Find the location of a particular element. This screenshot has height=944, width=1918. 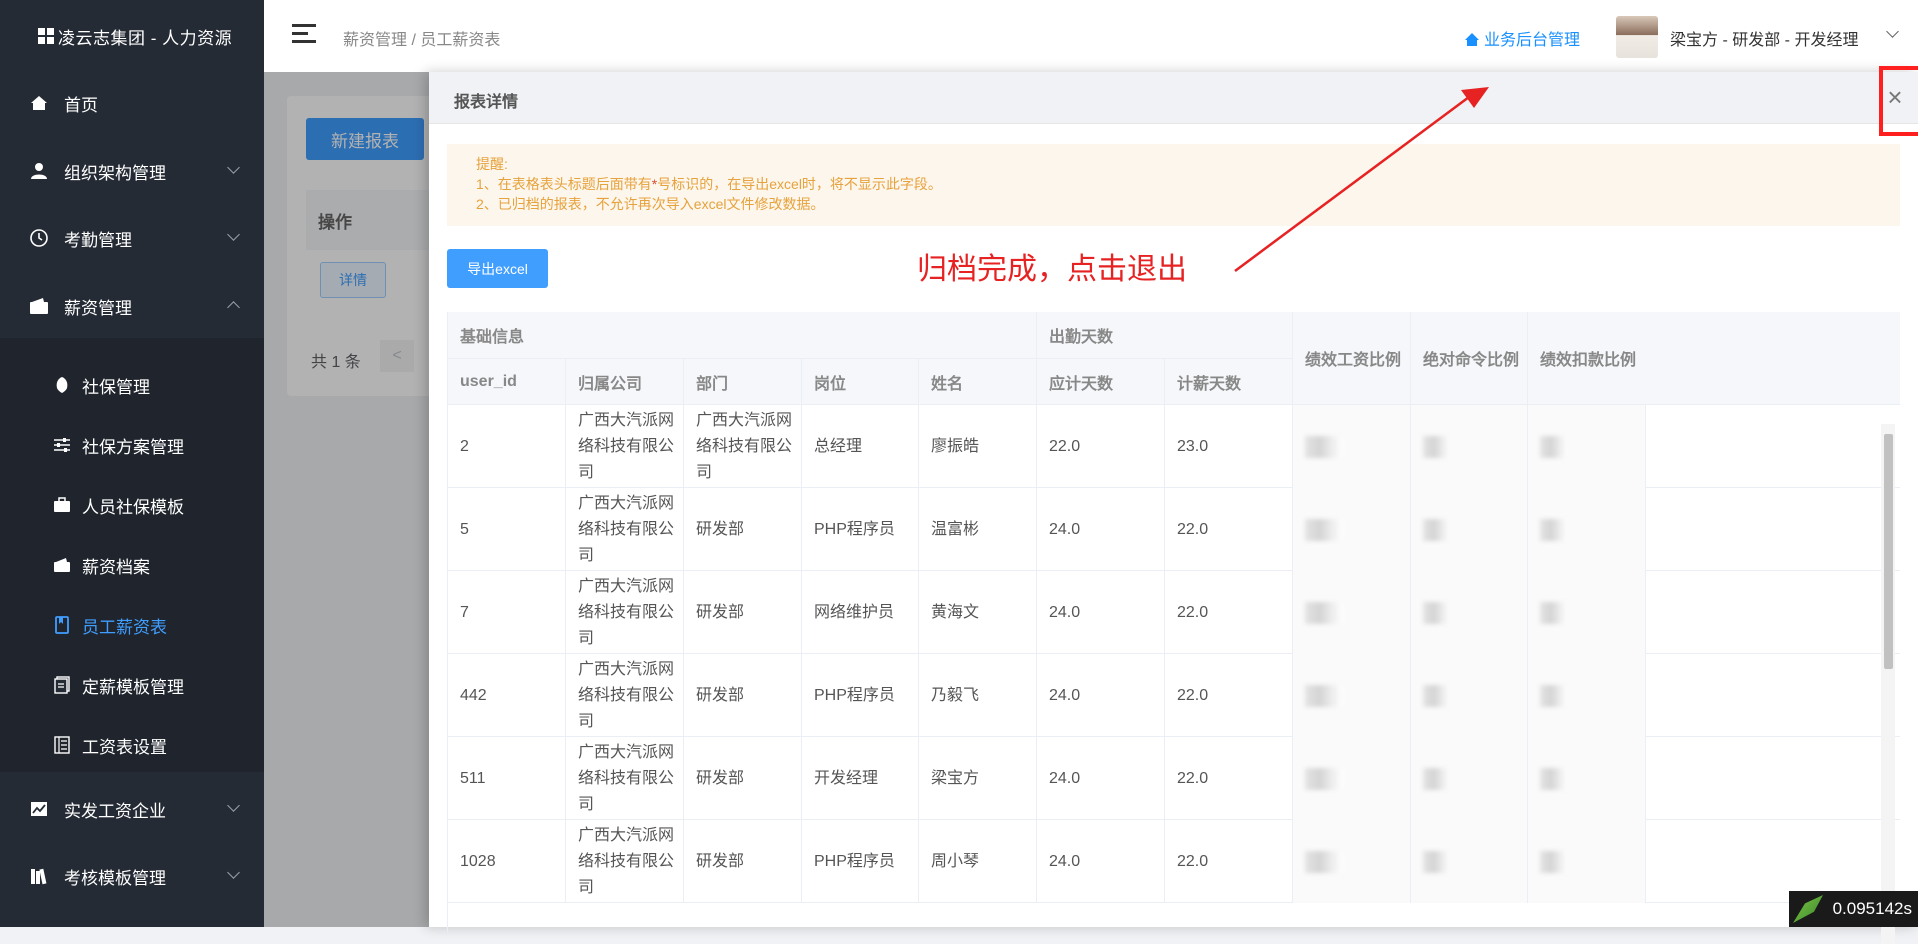

sidebar-item-actual-pay: 实发工资企业 is located at coordinates (132, 809).